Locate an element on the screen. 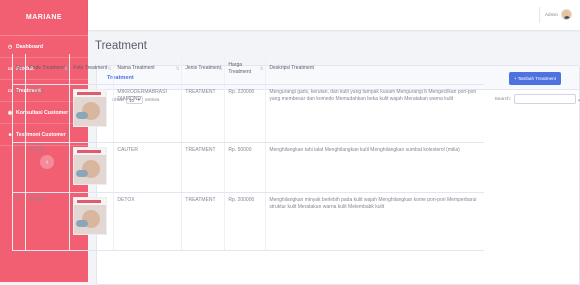 The image size is (580, 285). header-foto: Foto Treatment ⇅ is located at coordinates (91, 69).